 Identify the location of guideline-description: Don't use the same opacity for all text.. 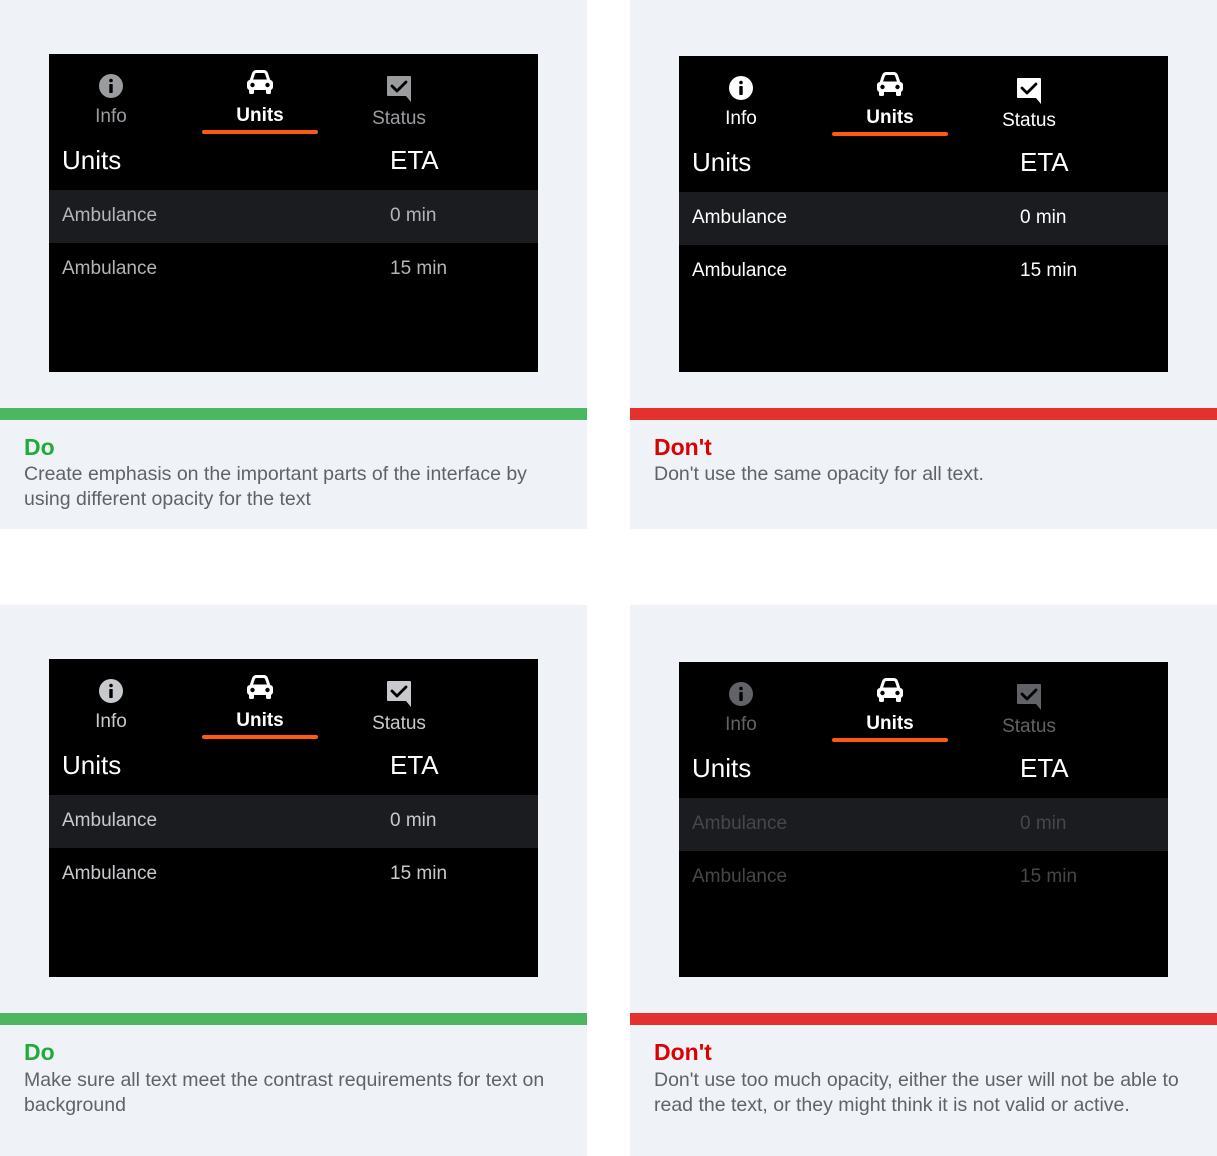
(819, 474).